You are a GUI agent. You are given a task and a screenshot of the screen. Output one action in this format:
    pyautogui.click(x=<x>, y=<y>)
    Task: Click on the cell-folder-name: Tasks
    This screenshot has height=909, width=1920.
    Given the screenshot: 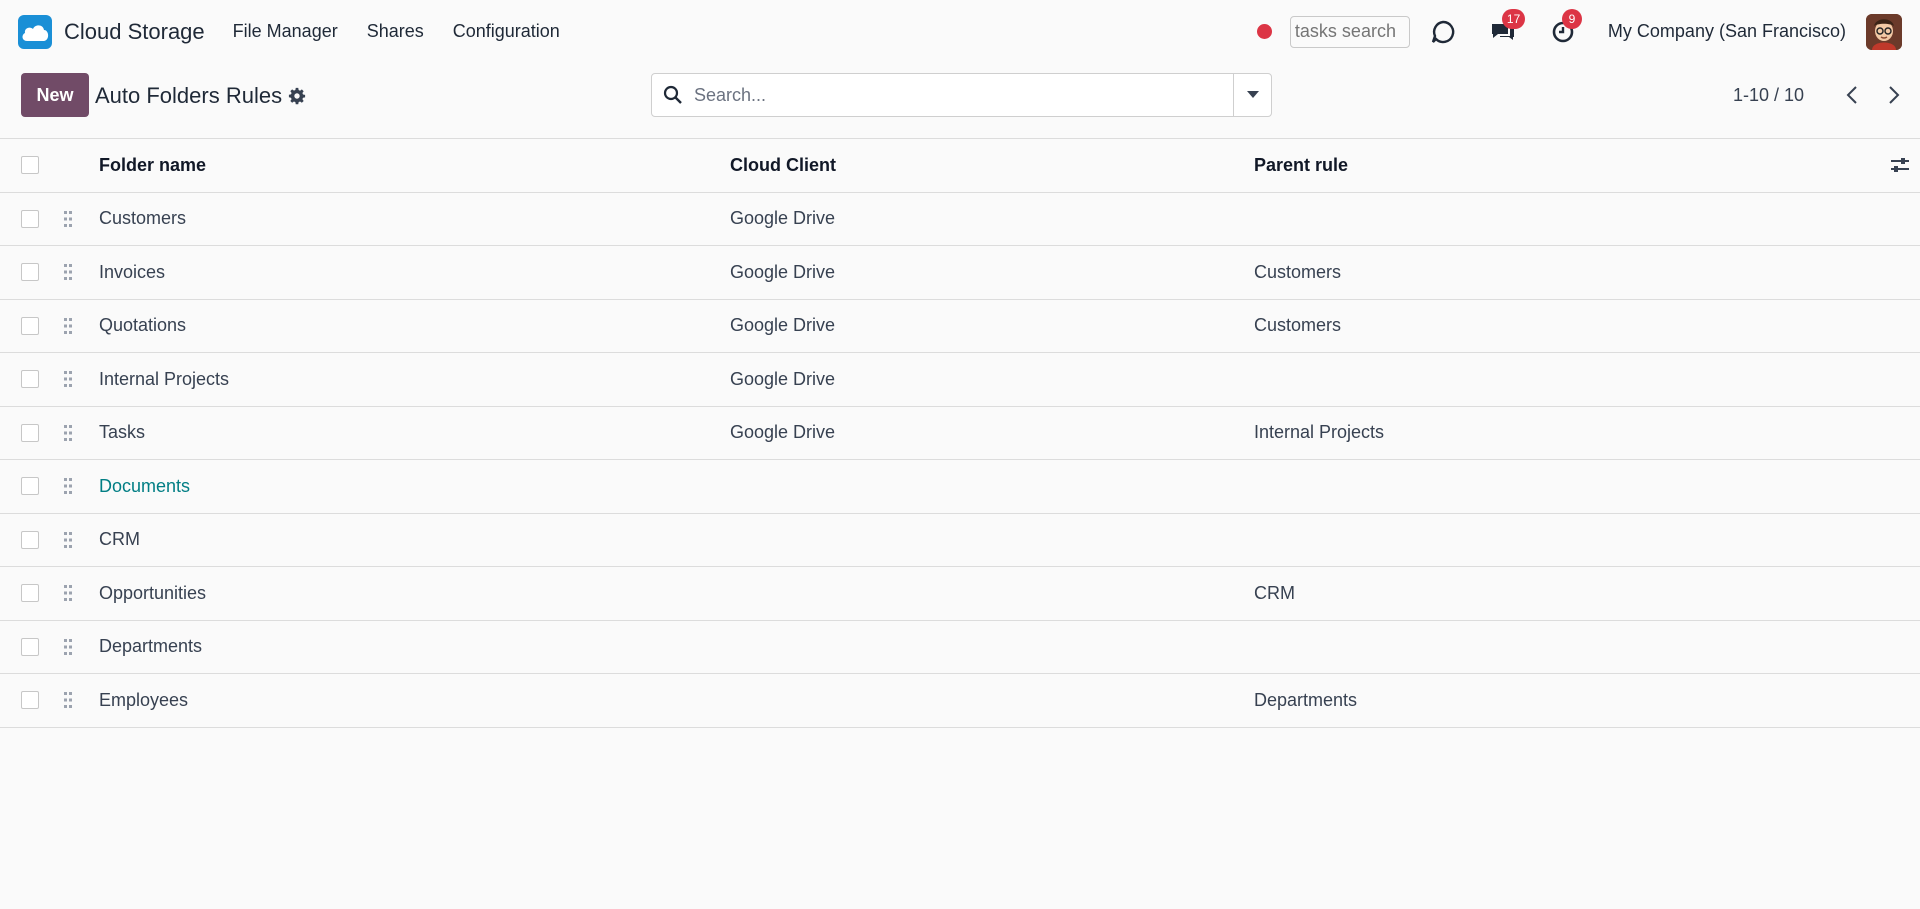 What is the action you would take?
    pyautogui.click(x=414, y=433)
    